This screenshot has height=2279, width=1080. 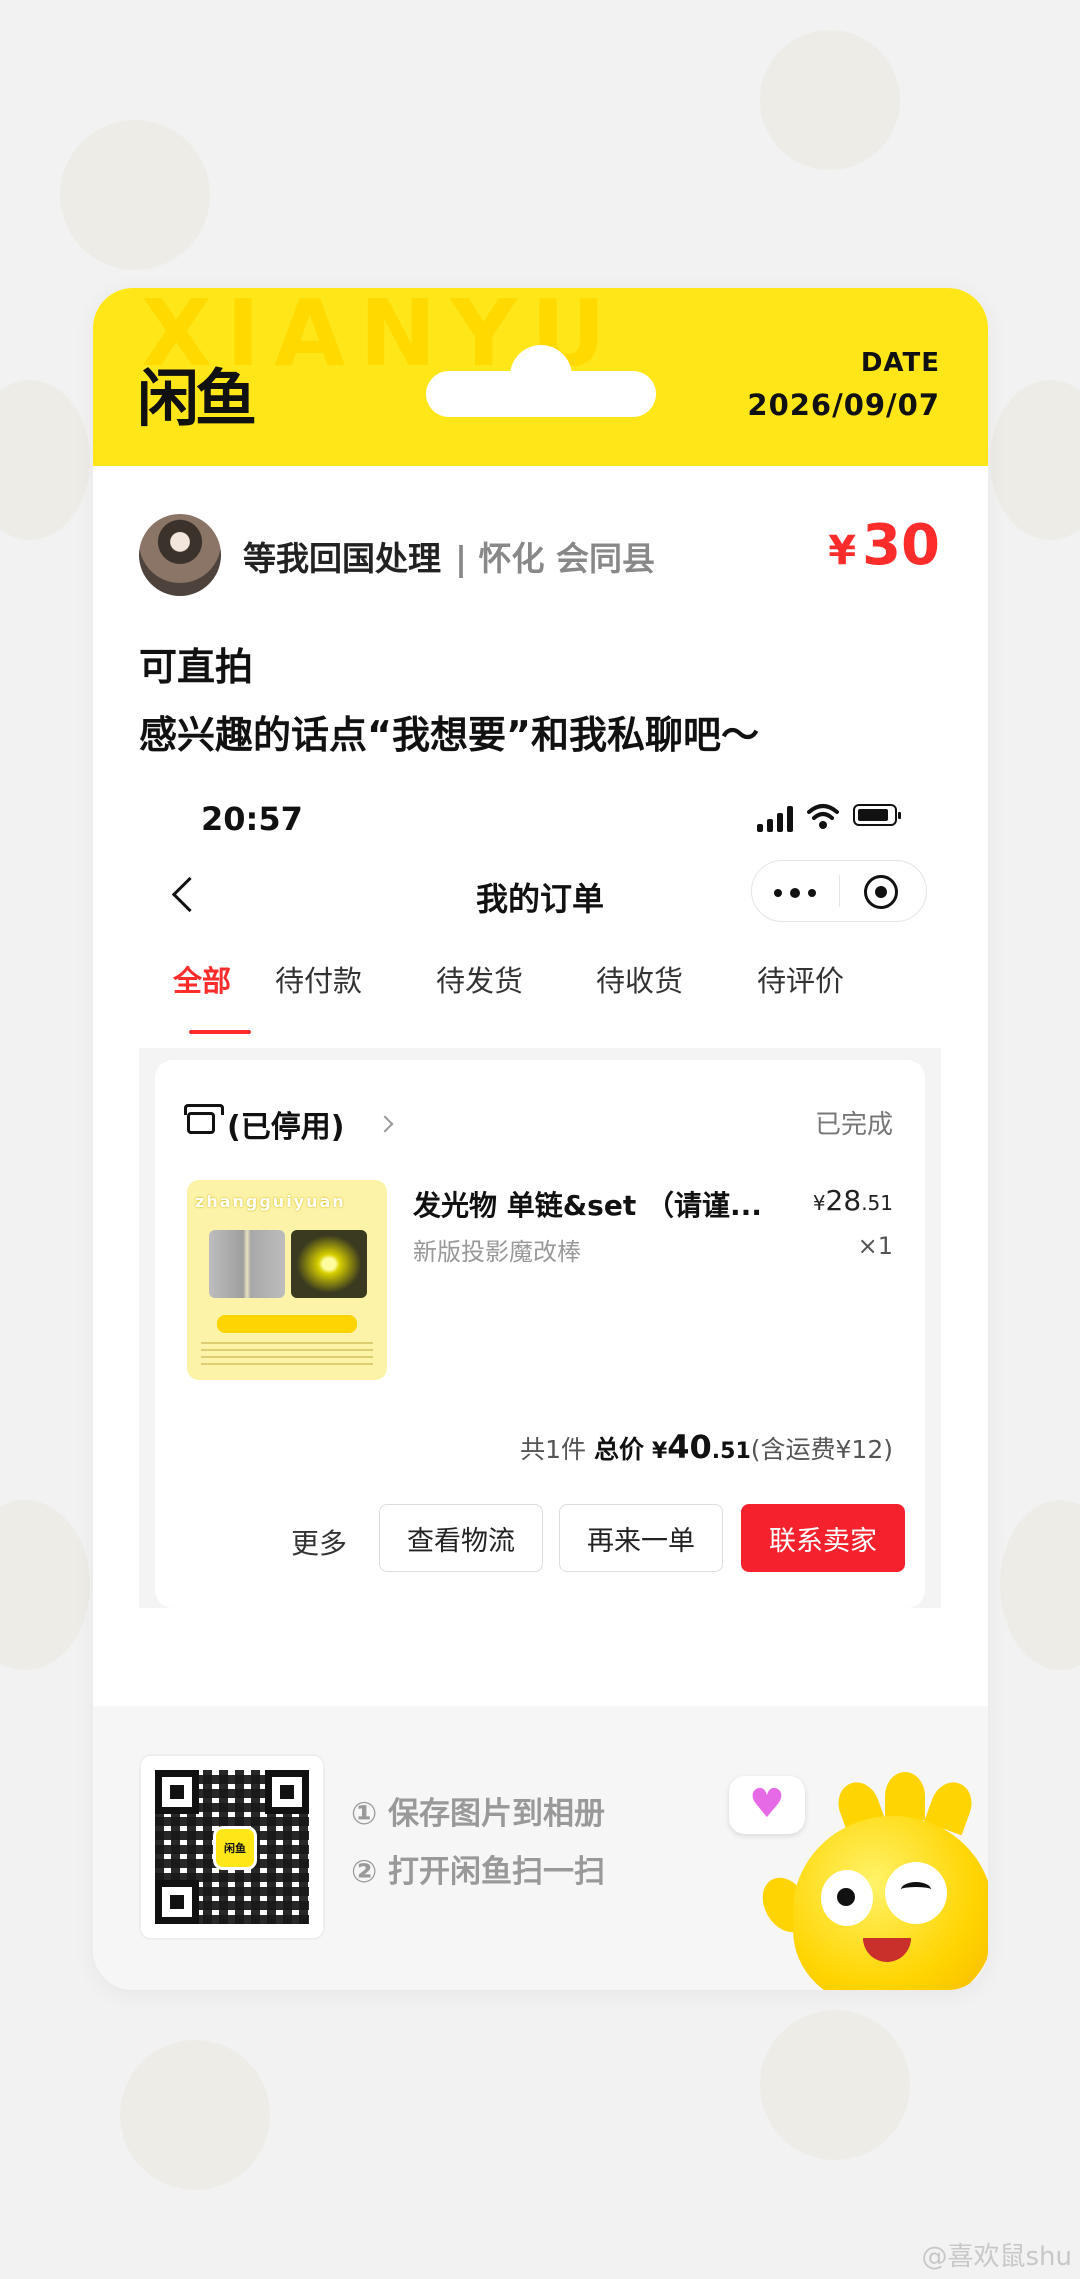 I want to click on listing-description: 可直拍 感兴趣的话点“我想要”和我私聊吧～, so click(x=449, y=701).